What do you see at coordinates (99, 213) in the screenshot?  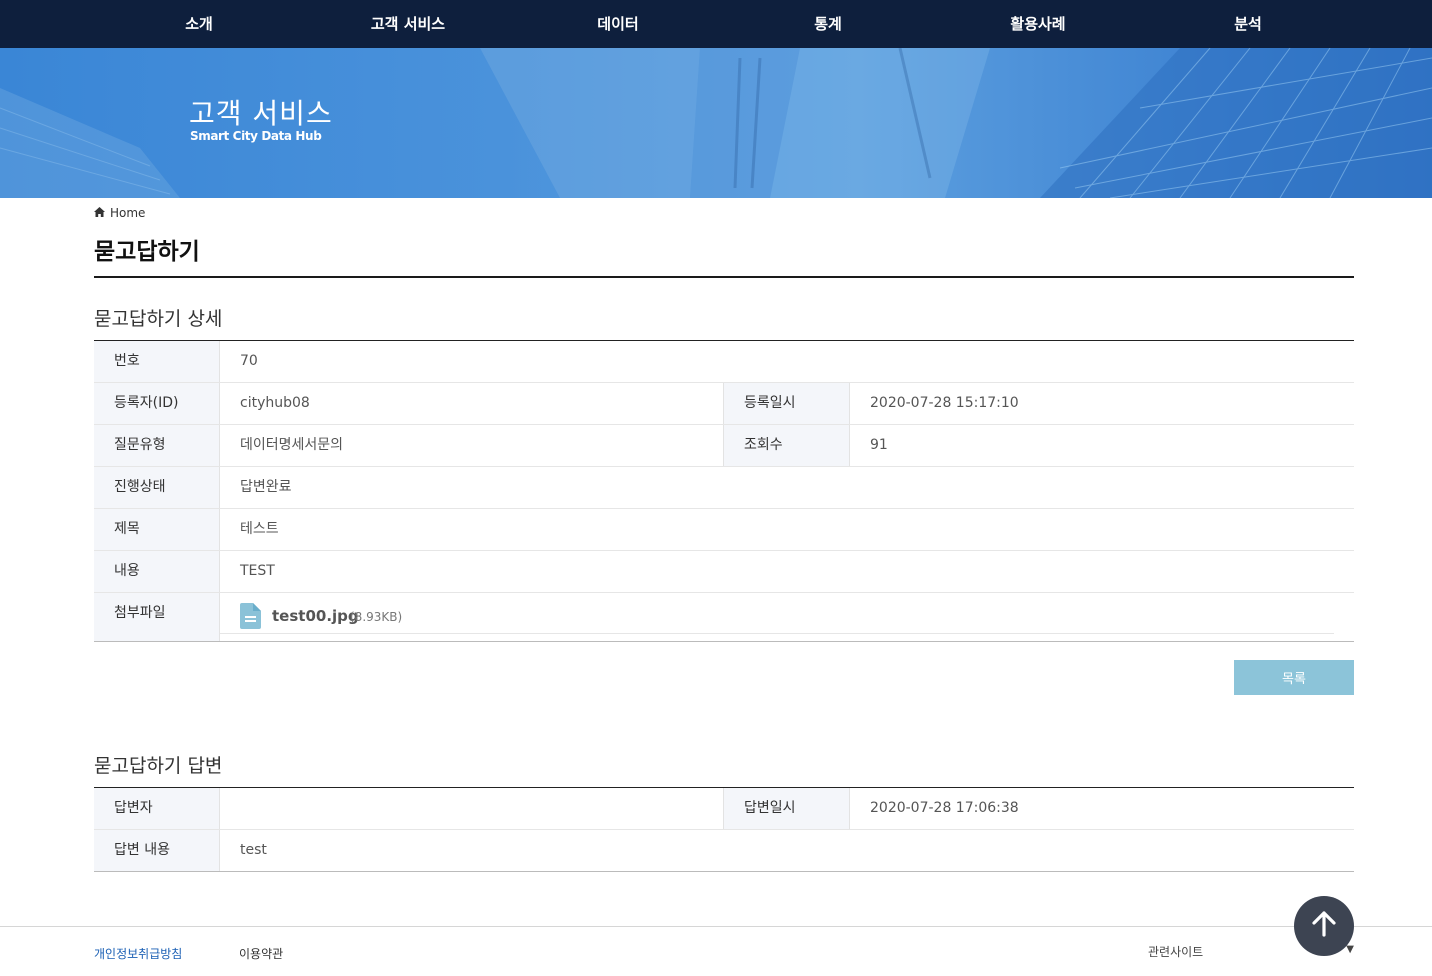 I see `home-icon` at bounding box center [99, 213].